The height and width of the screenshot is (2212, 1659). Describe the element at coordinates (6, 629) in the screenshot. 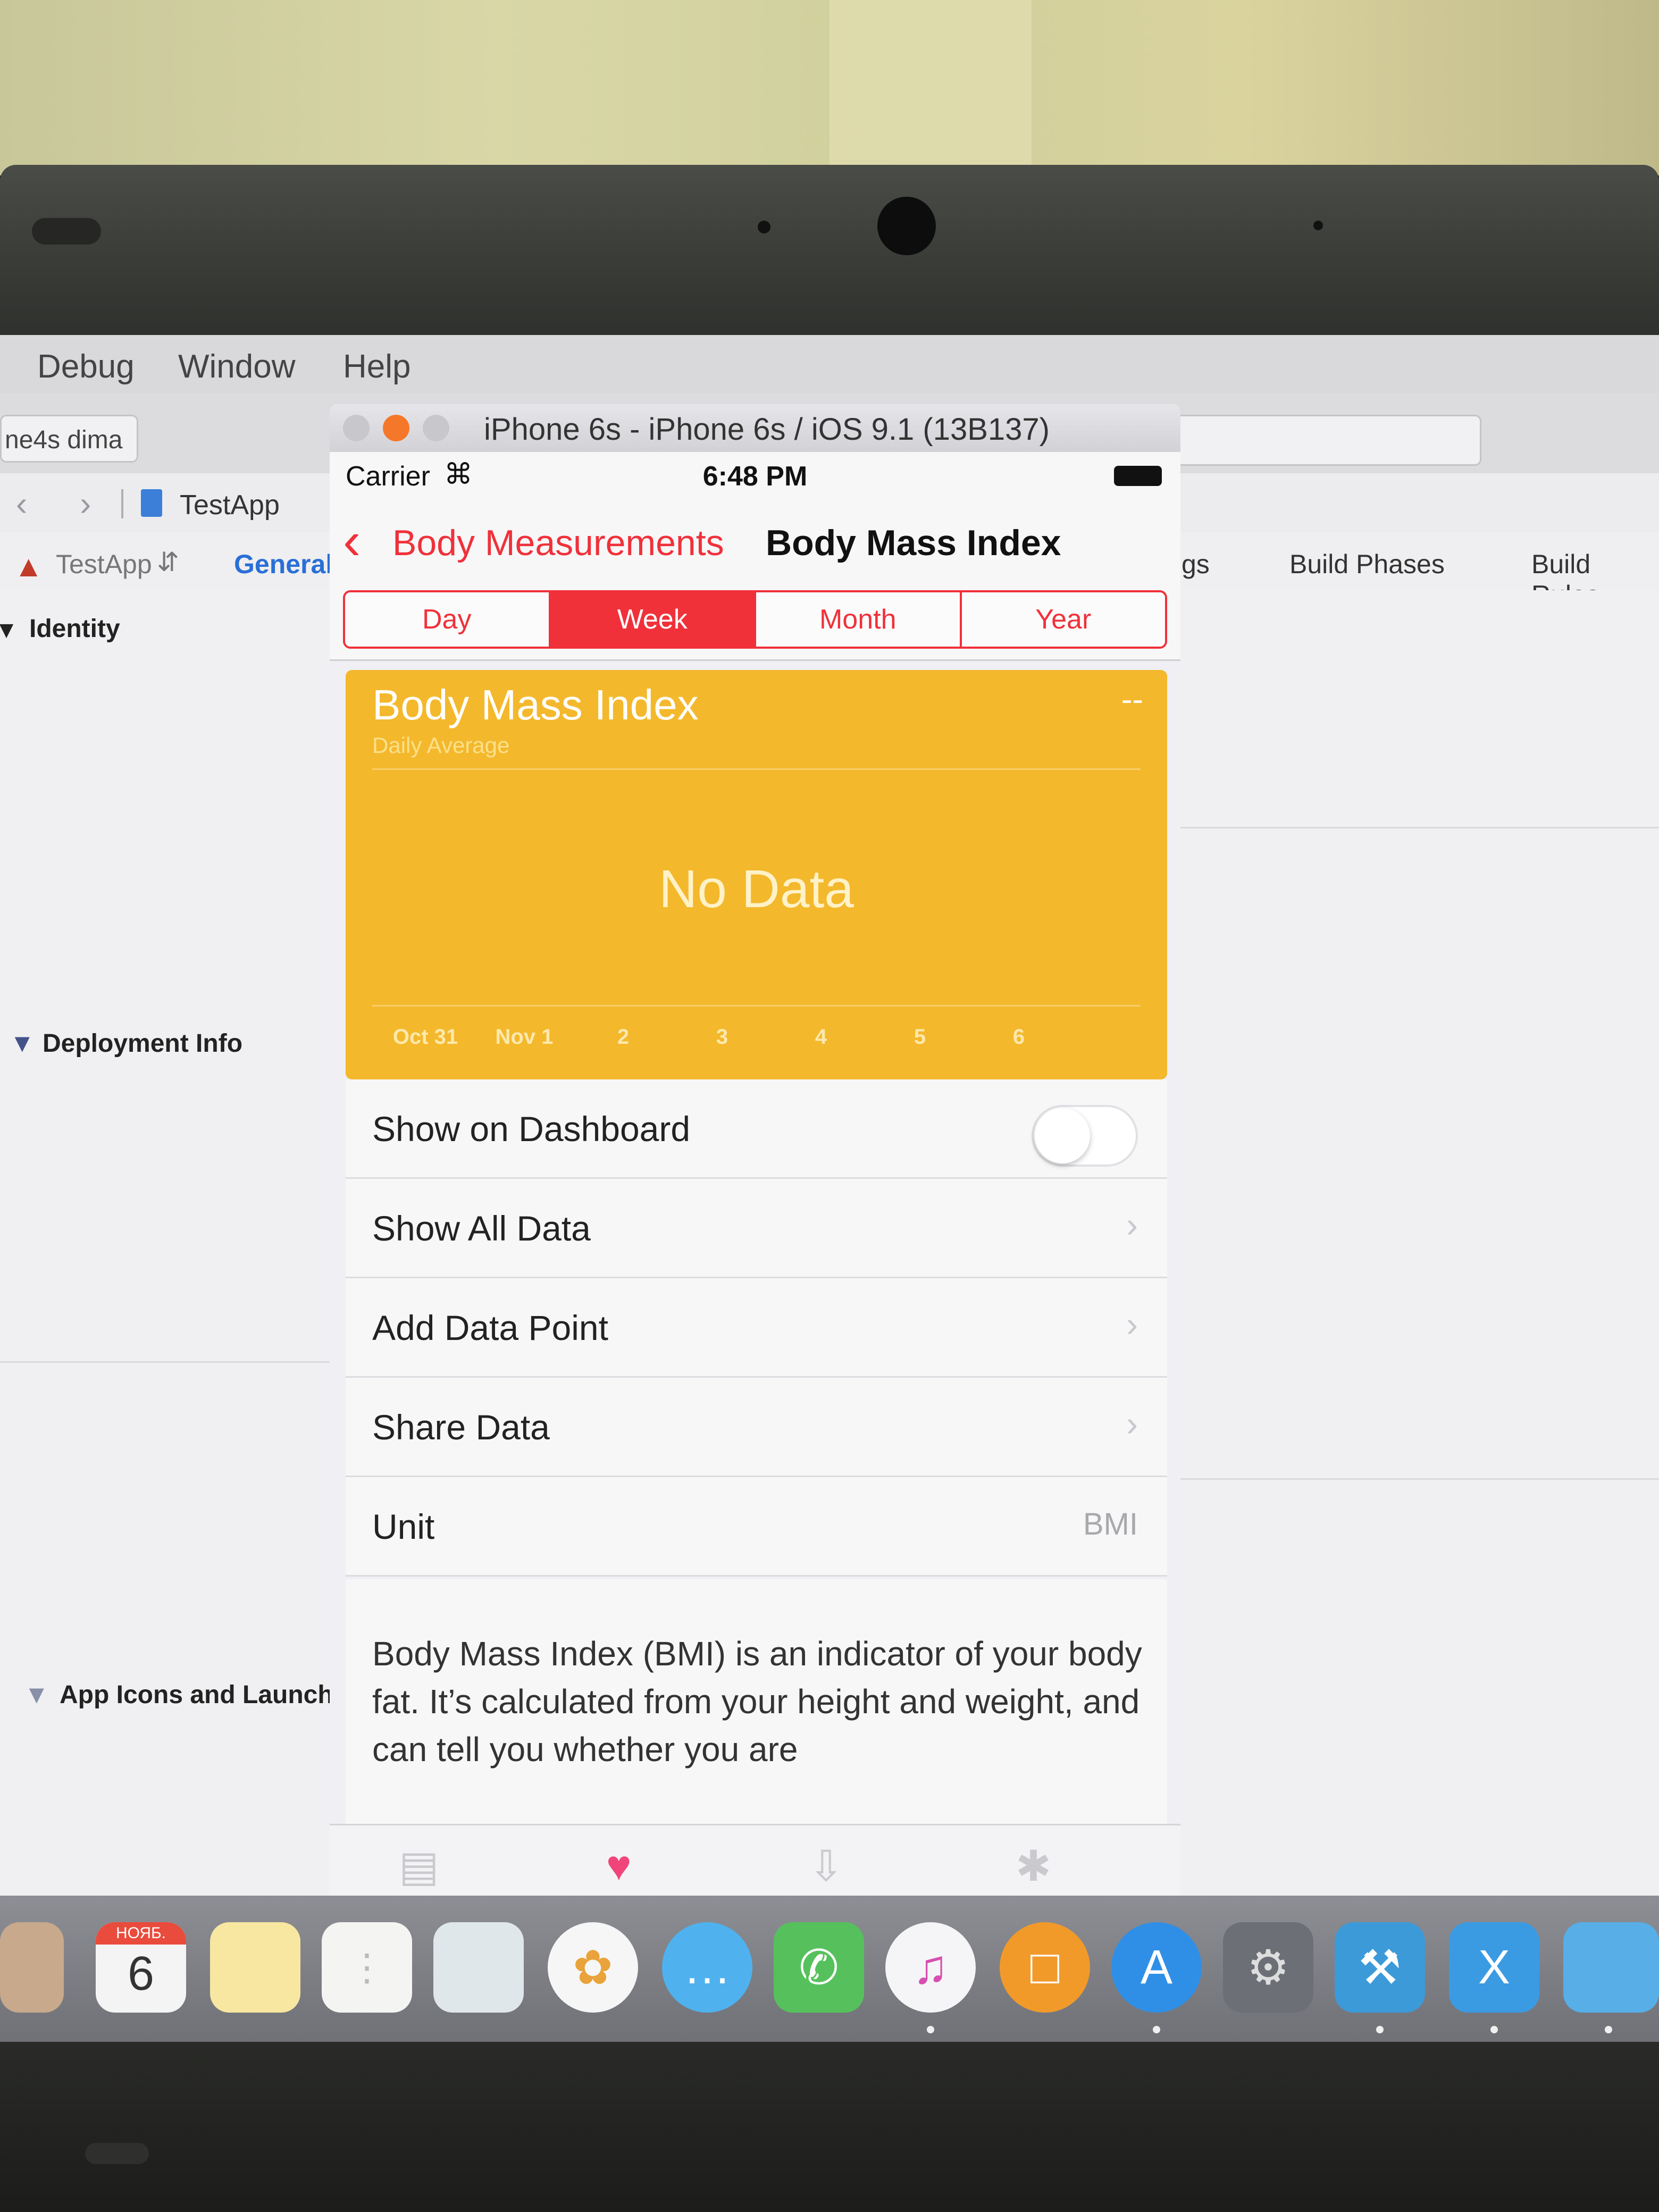

I see `identity-disclosure-icon: ▾` at that location.